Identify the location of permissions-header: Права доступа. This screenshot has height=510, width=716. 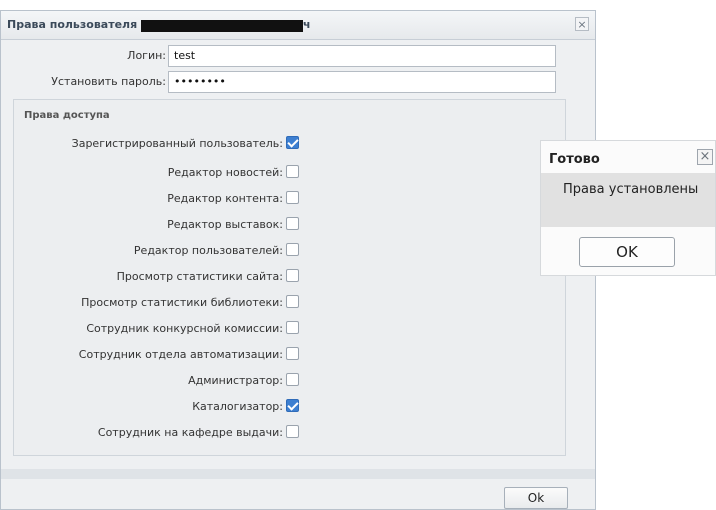
(67, 115).